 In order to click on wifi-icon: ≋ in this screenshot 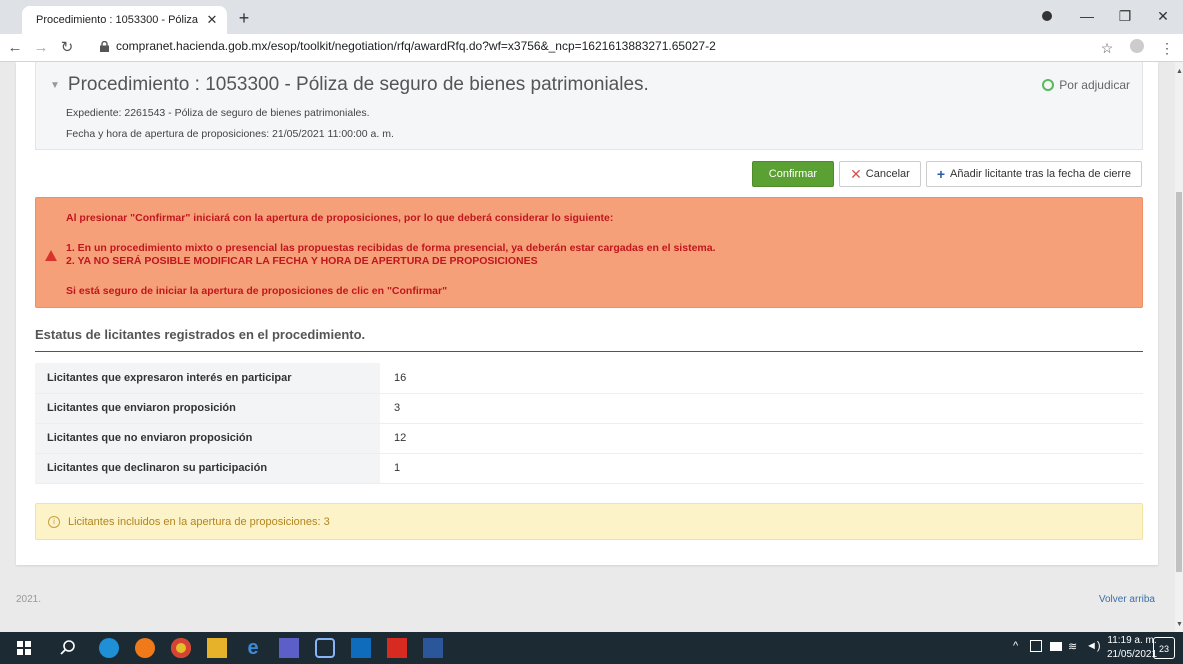, I will do `click(1072, 646)`.